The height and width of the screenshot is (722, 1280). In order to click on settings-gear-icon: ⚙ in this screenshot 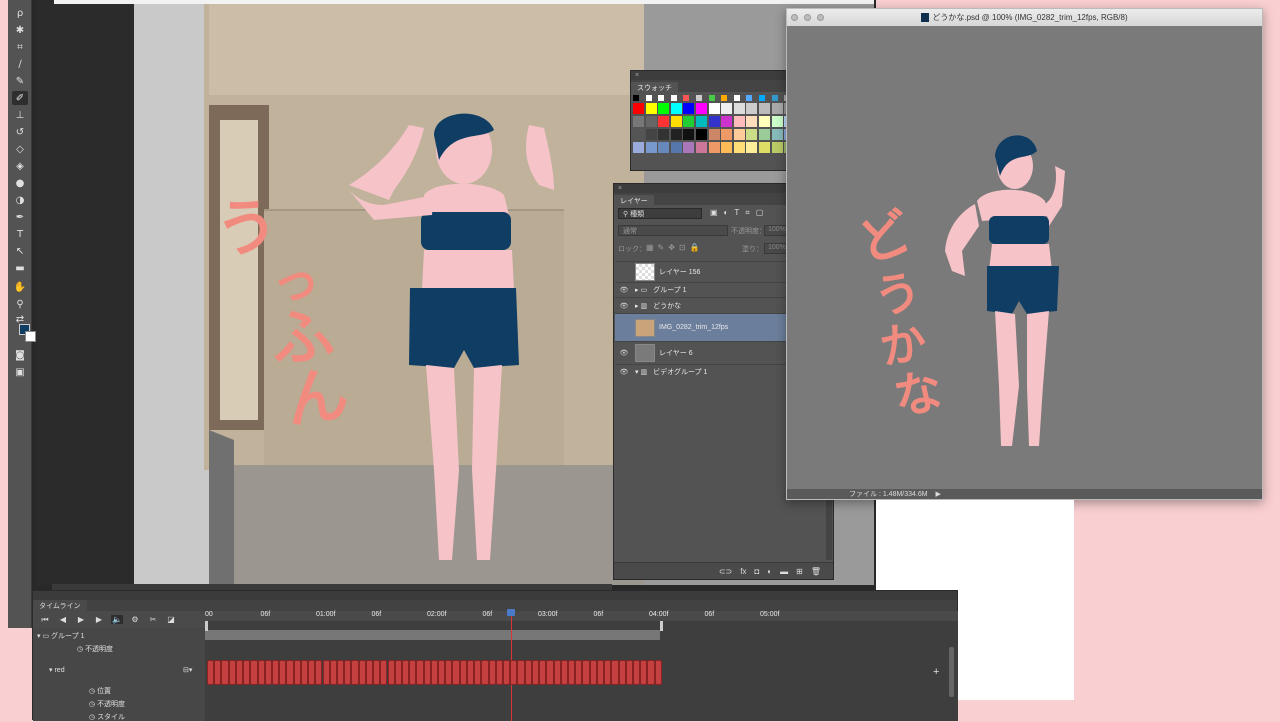, I will do `click(135, 619)`.